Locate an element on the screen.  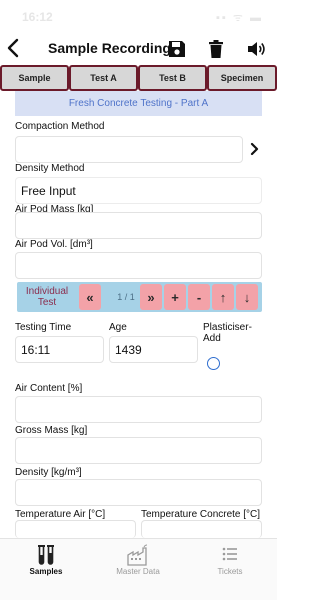
bottom-tab-master-data: Master Data is located at coordinates (138, 569).